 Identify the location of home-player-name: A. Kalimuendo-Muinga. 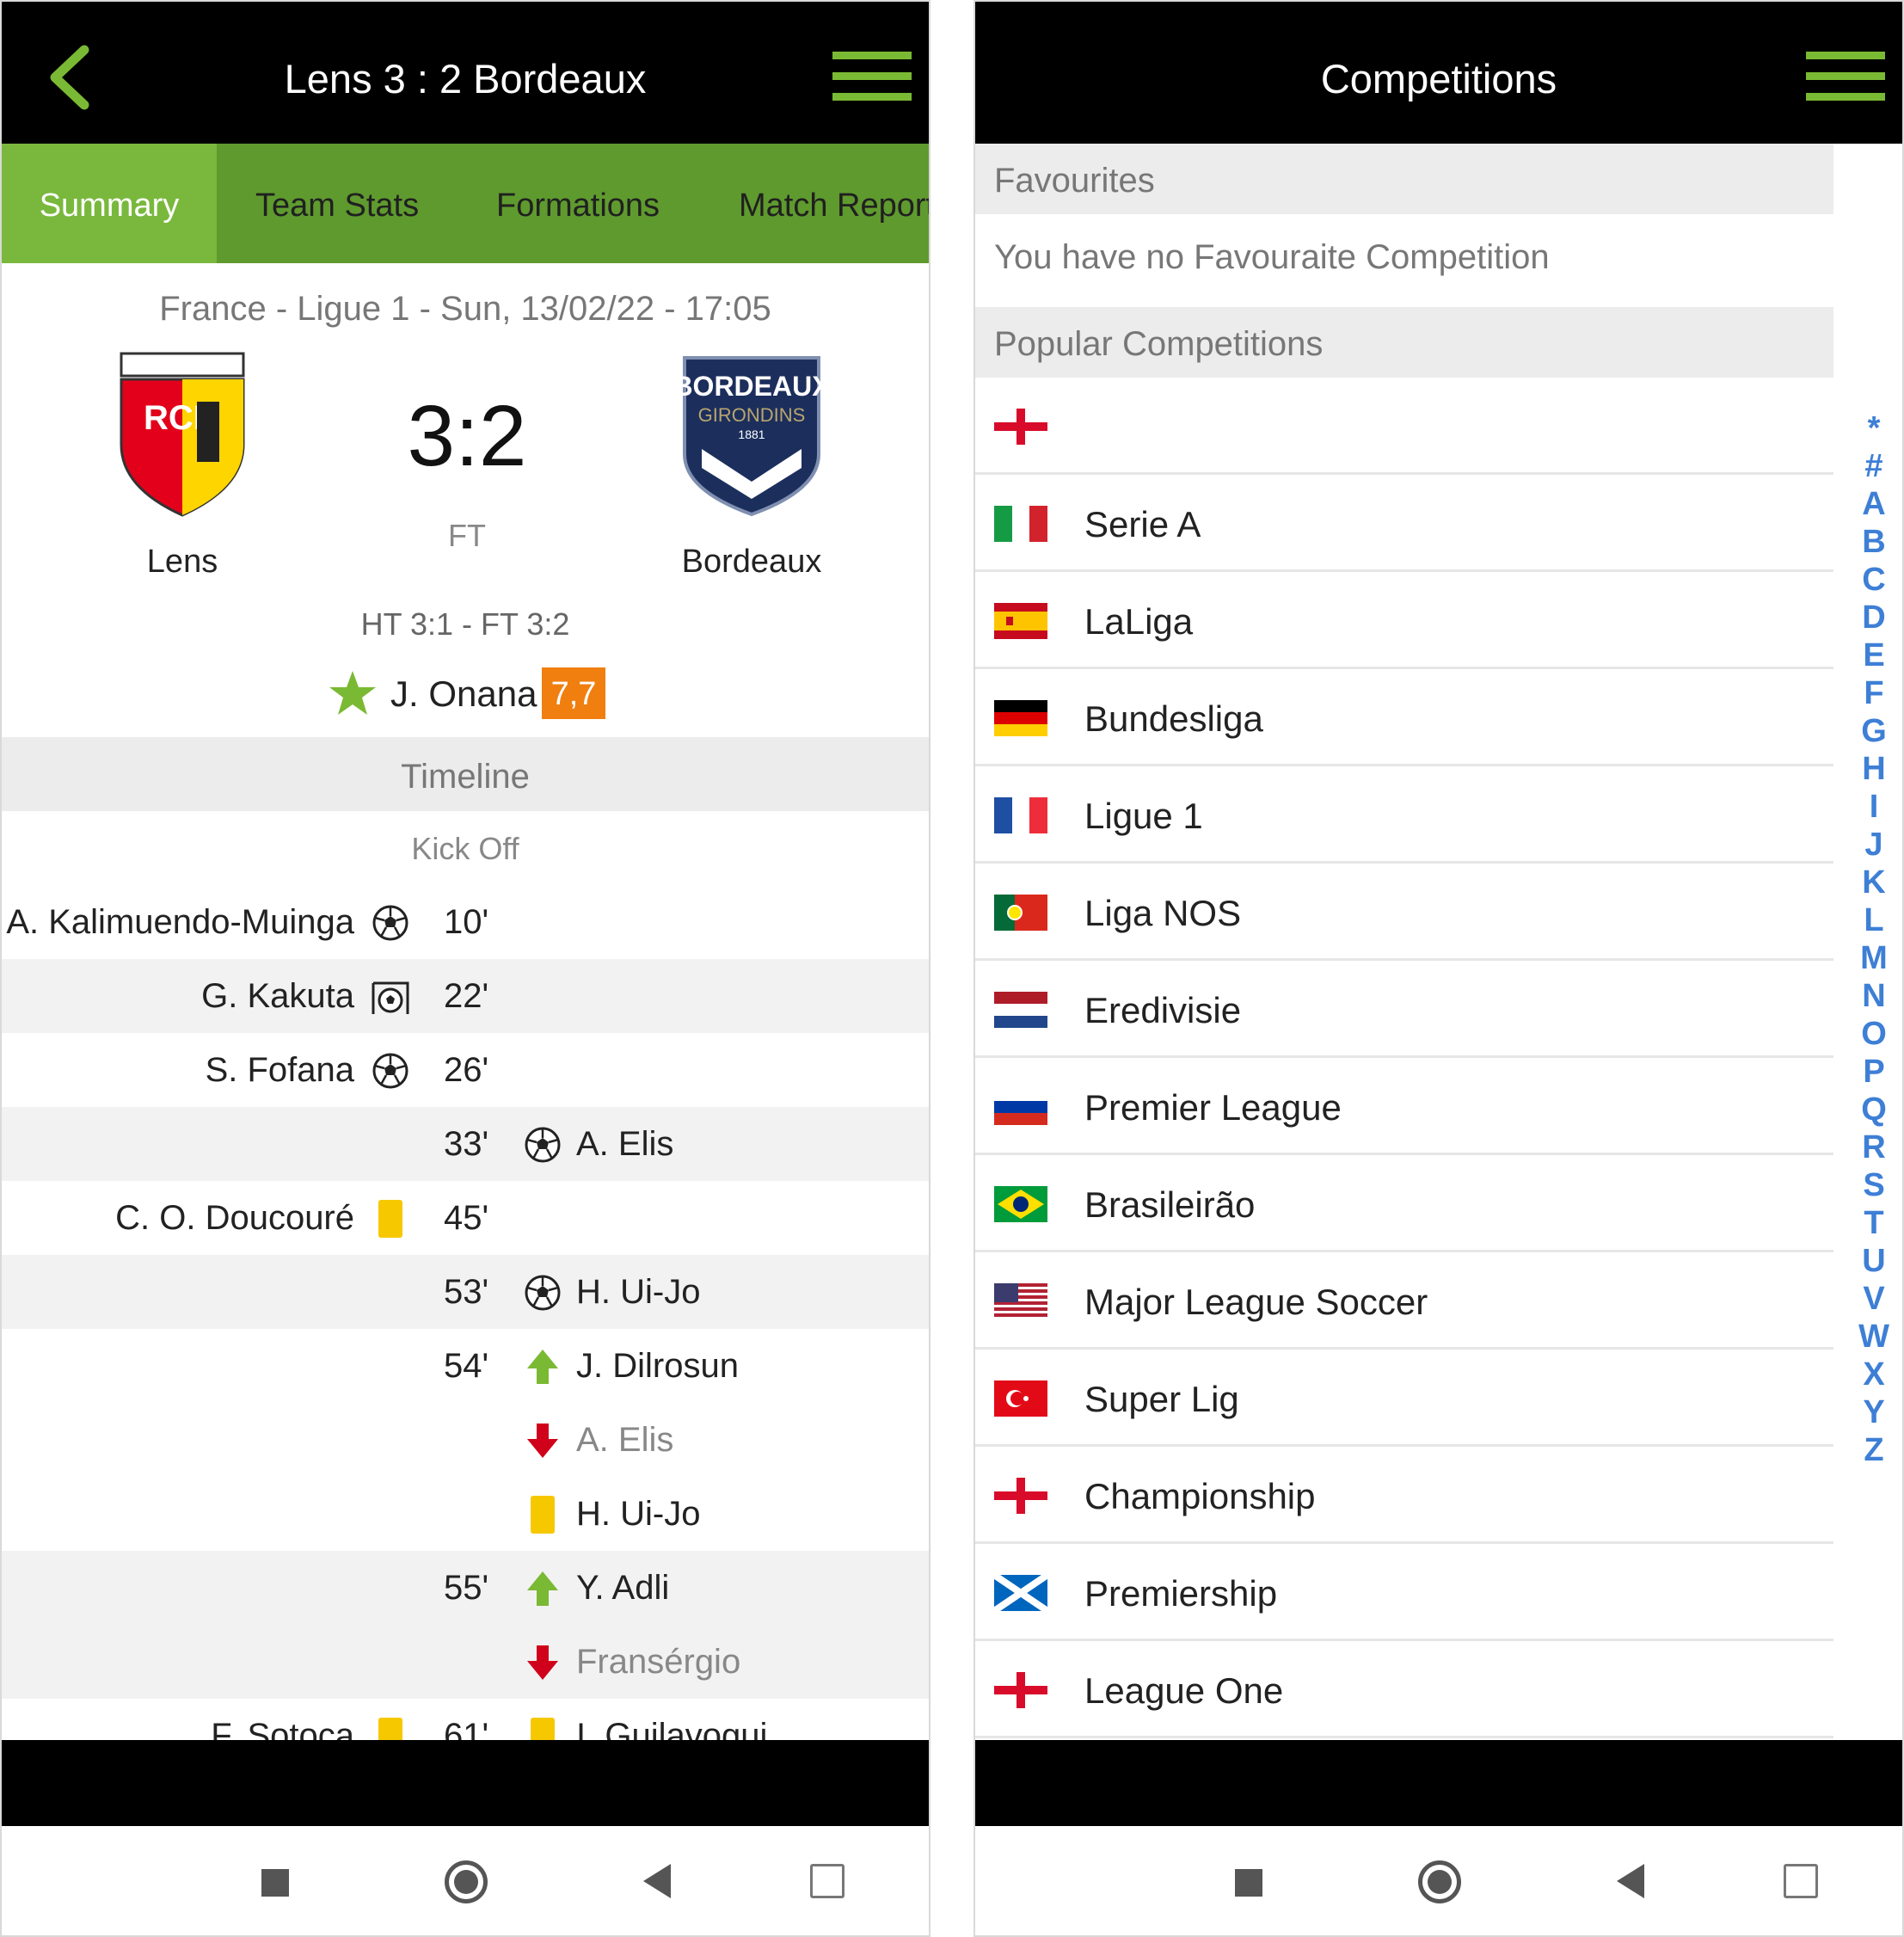
(180, 922).